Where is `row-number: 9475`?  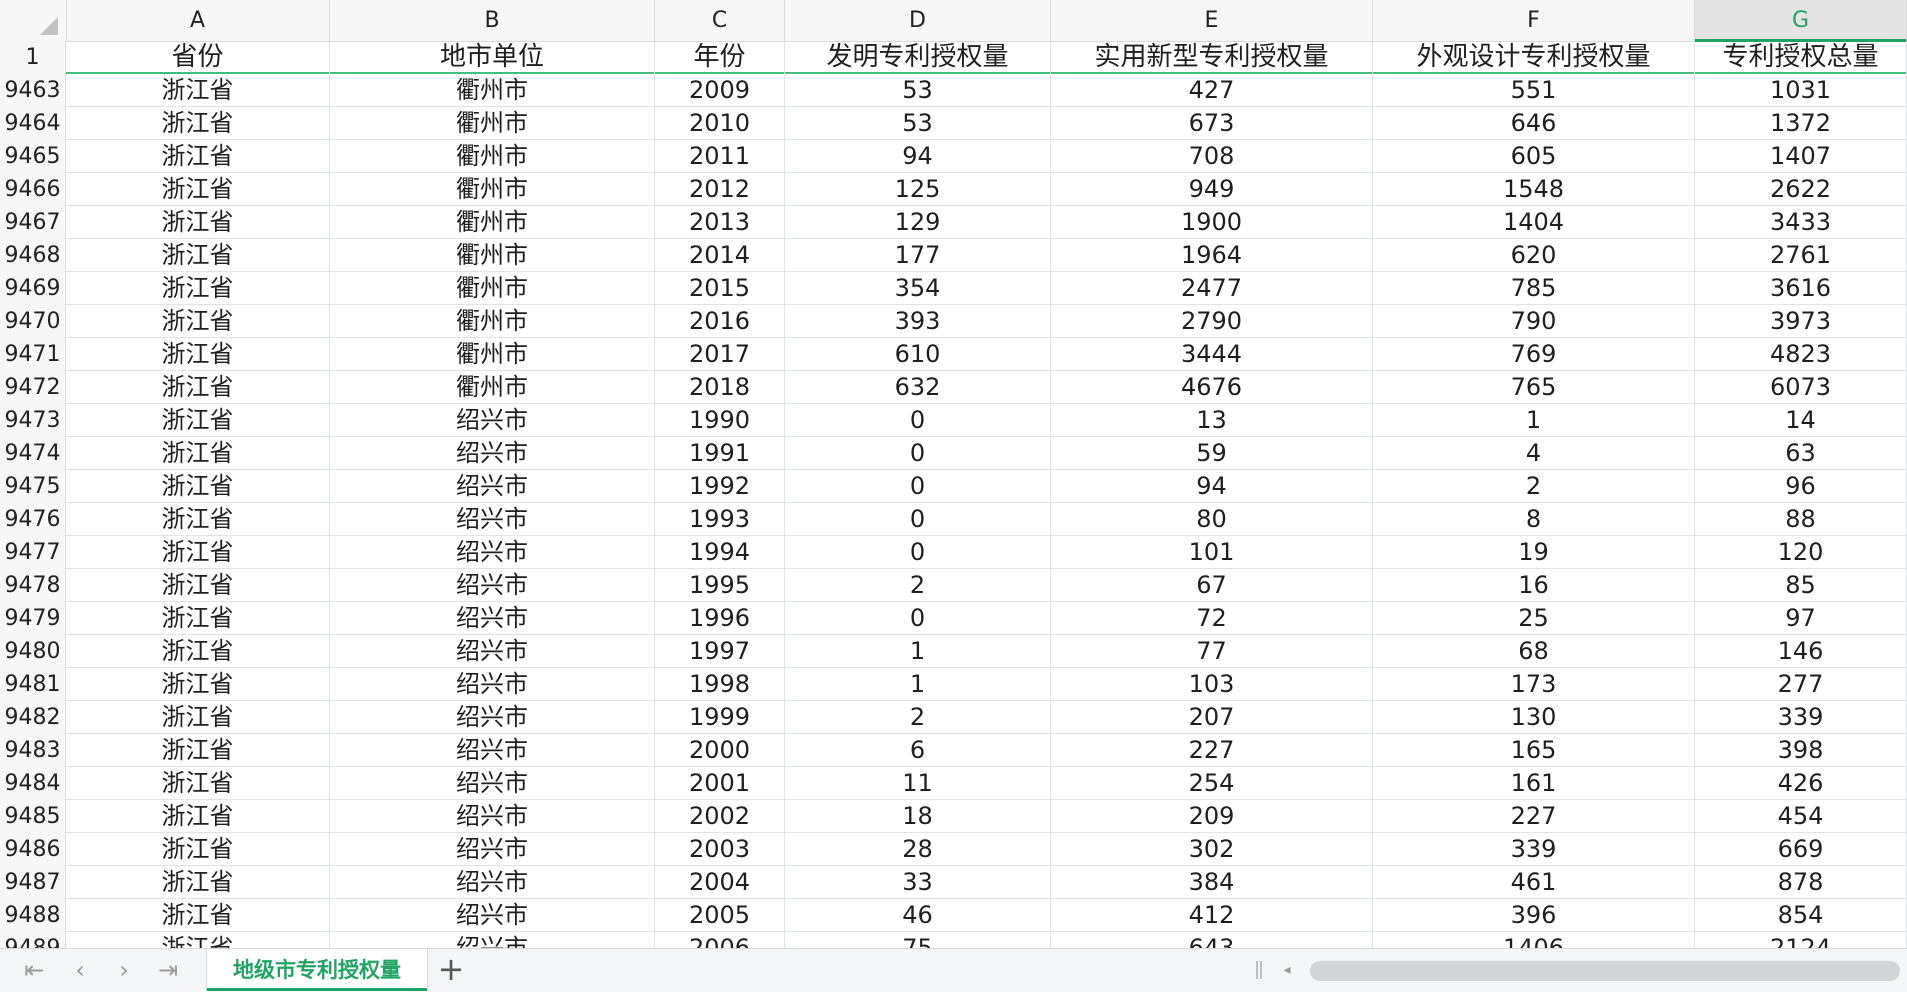 row-number: 9475 is located at coordinates (33, 486).